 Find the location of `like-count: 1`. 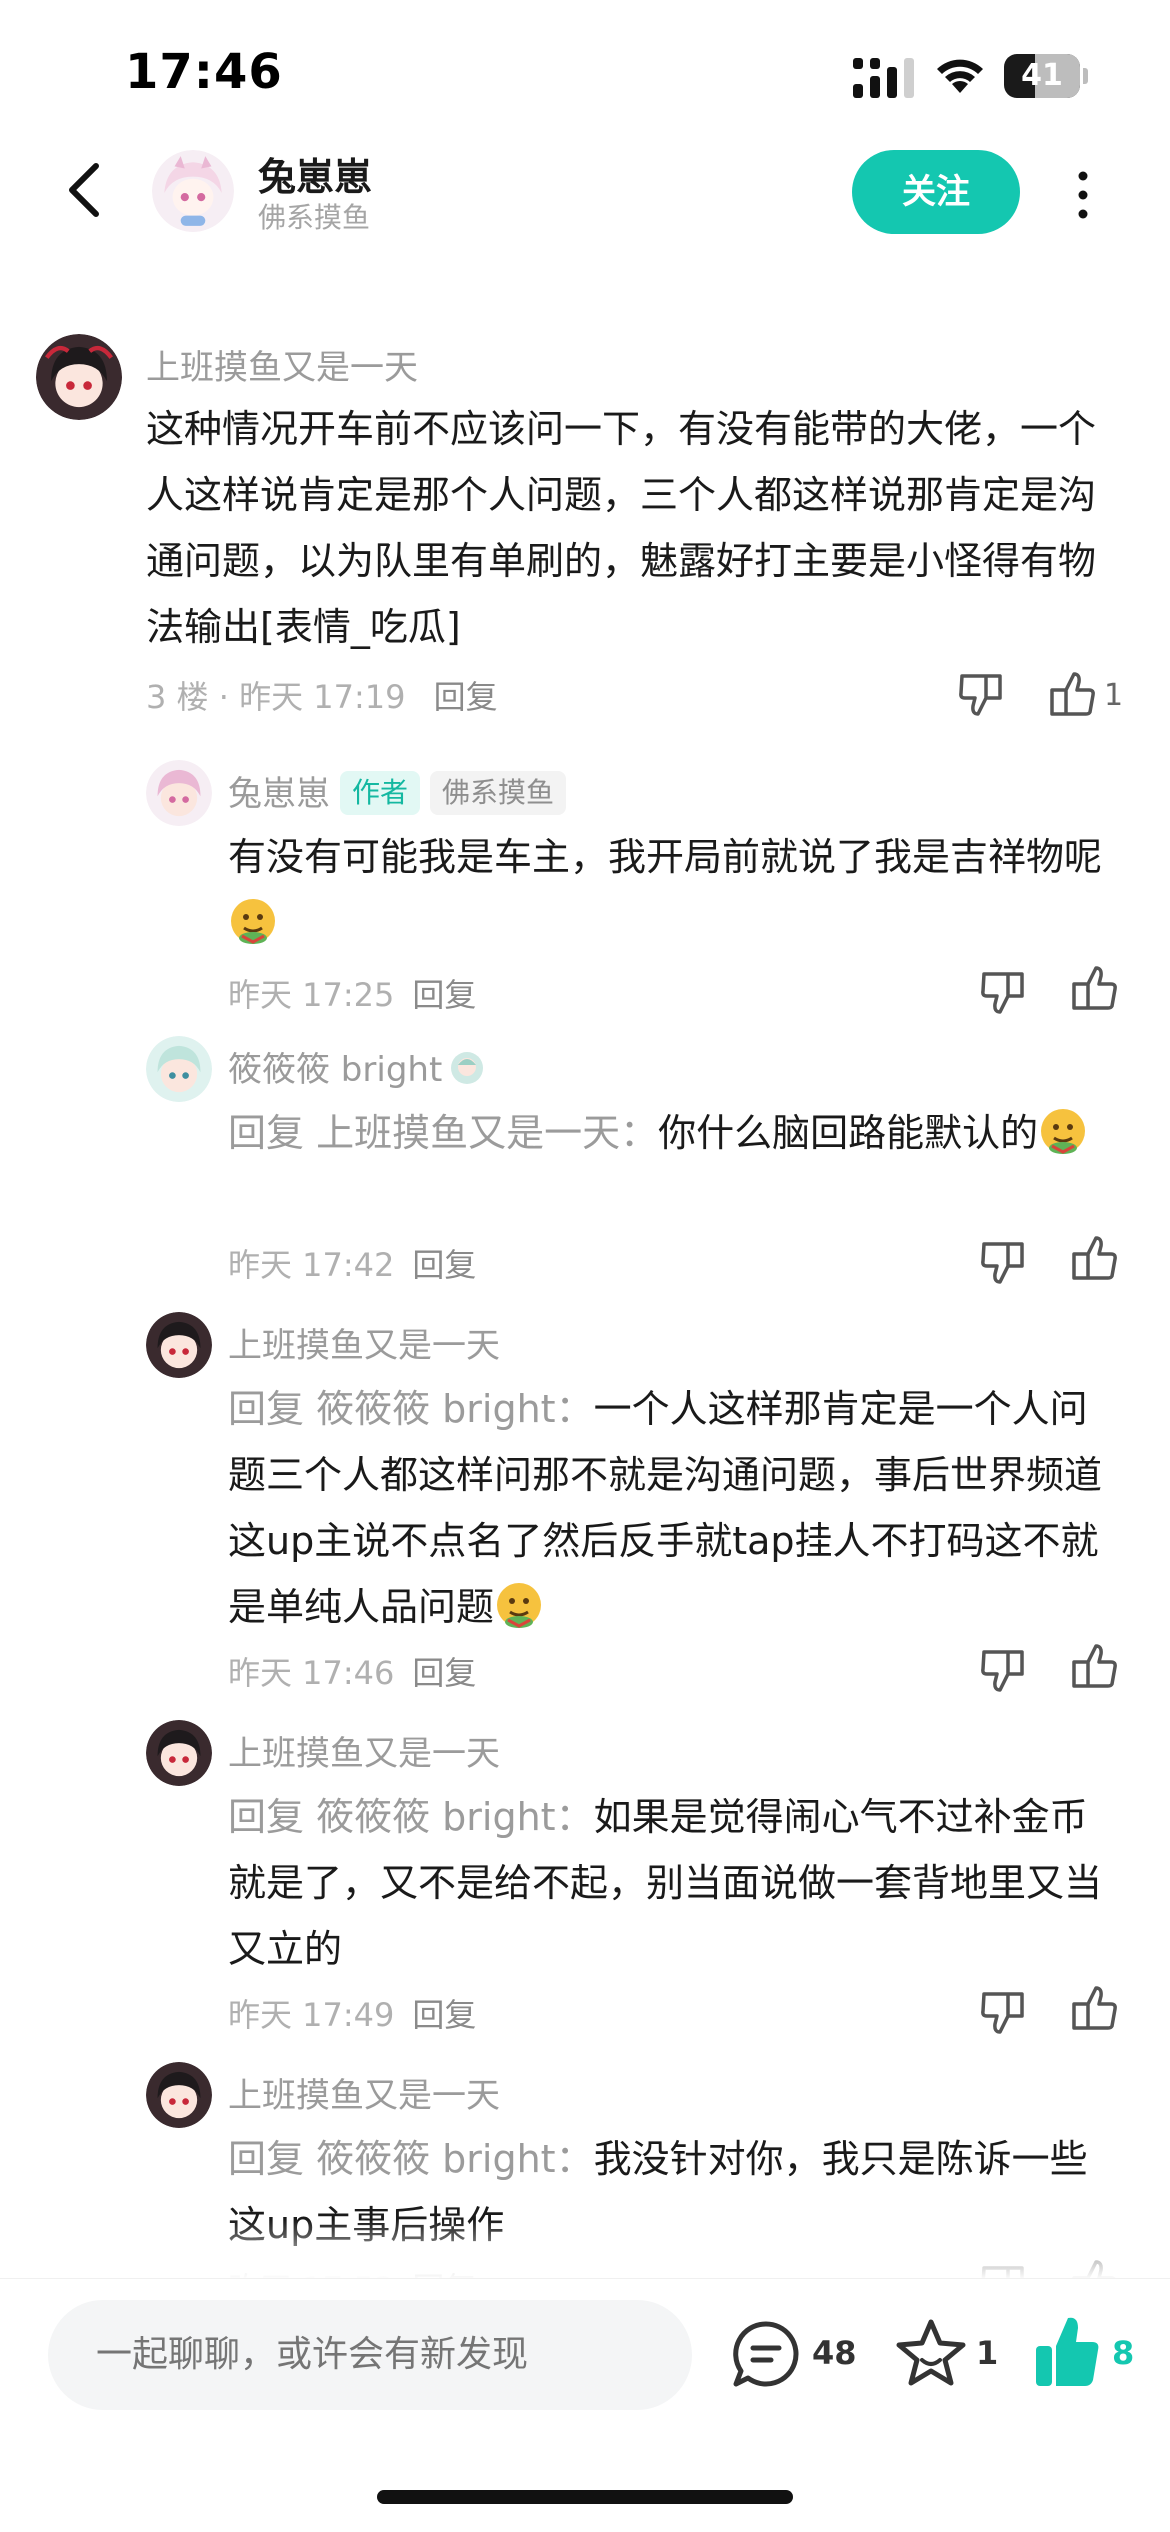

like-count: 1 is located at coordinates (1114, 695).